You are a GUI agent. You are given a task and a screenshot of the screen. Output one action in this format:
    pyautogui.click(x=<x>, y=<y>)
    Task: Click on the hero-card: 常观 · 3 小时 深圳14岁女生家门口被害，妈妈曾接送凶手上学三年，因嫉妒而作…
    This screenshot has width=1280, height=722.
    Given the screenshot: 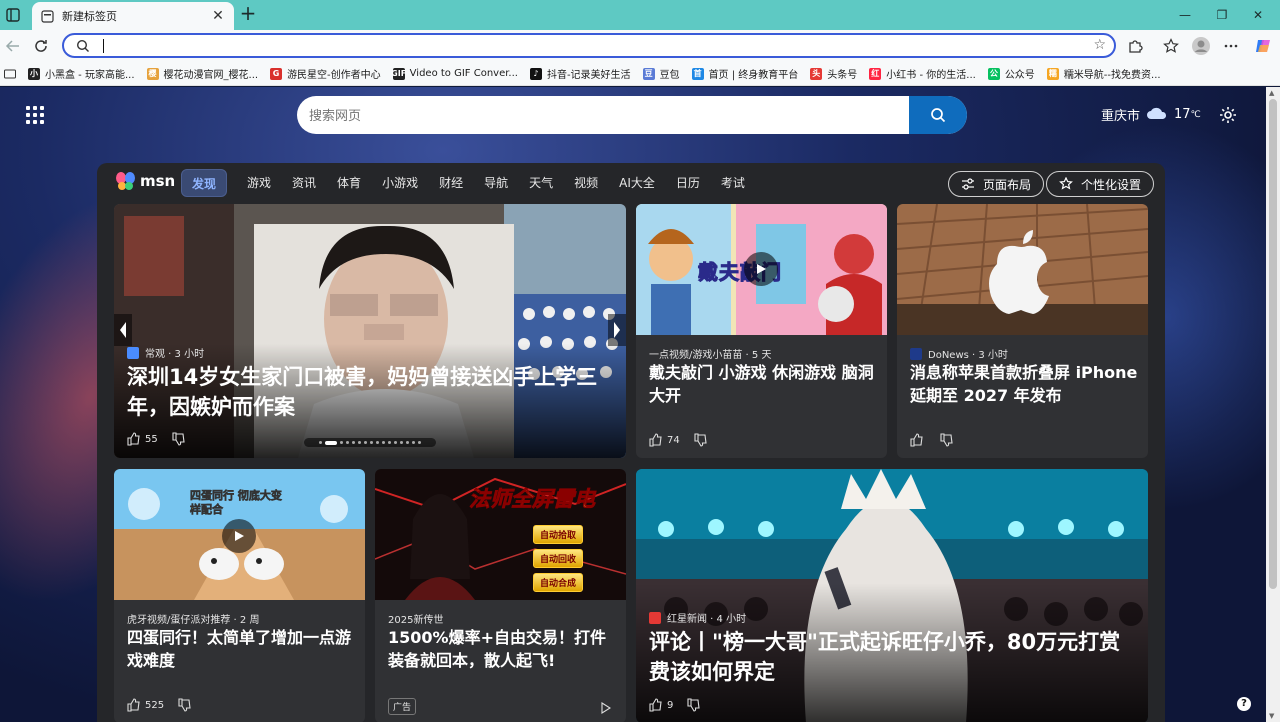 What is the action you would take?
    pyautogui.click(x=370, y=331)
    